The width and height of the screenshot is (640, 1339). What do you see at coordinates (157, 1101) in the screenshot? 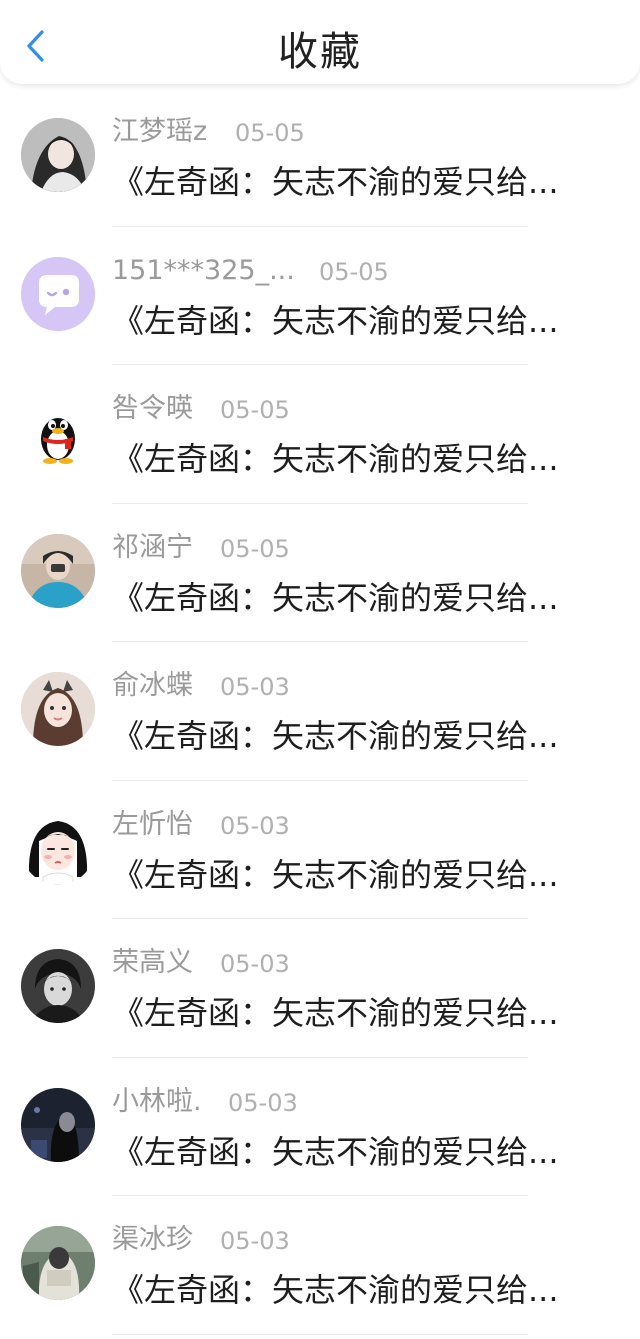
I see `sender-name: 小林啦.` at bounding box center [157, 1101].